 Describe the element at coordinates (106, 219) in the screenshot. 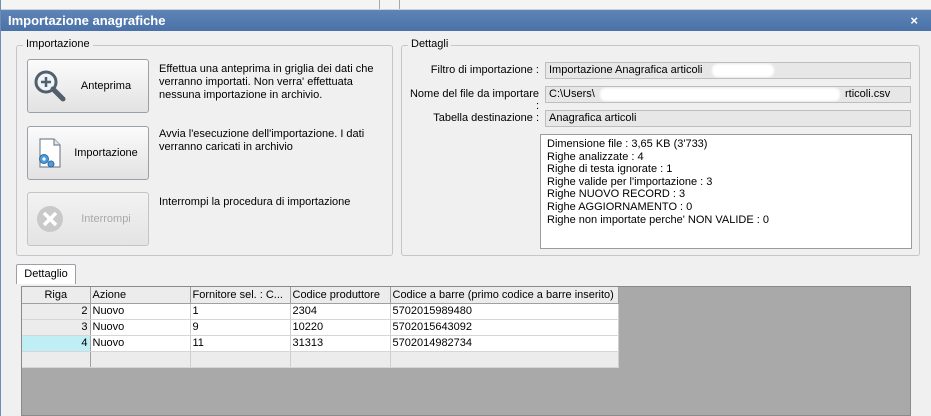

I see `interrompi-label: Interrompi` at that location.